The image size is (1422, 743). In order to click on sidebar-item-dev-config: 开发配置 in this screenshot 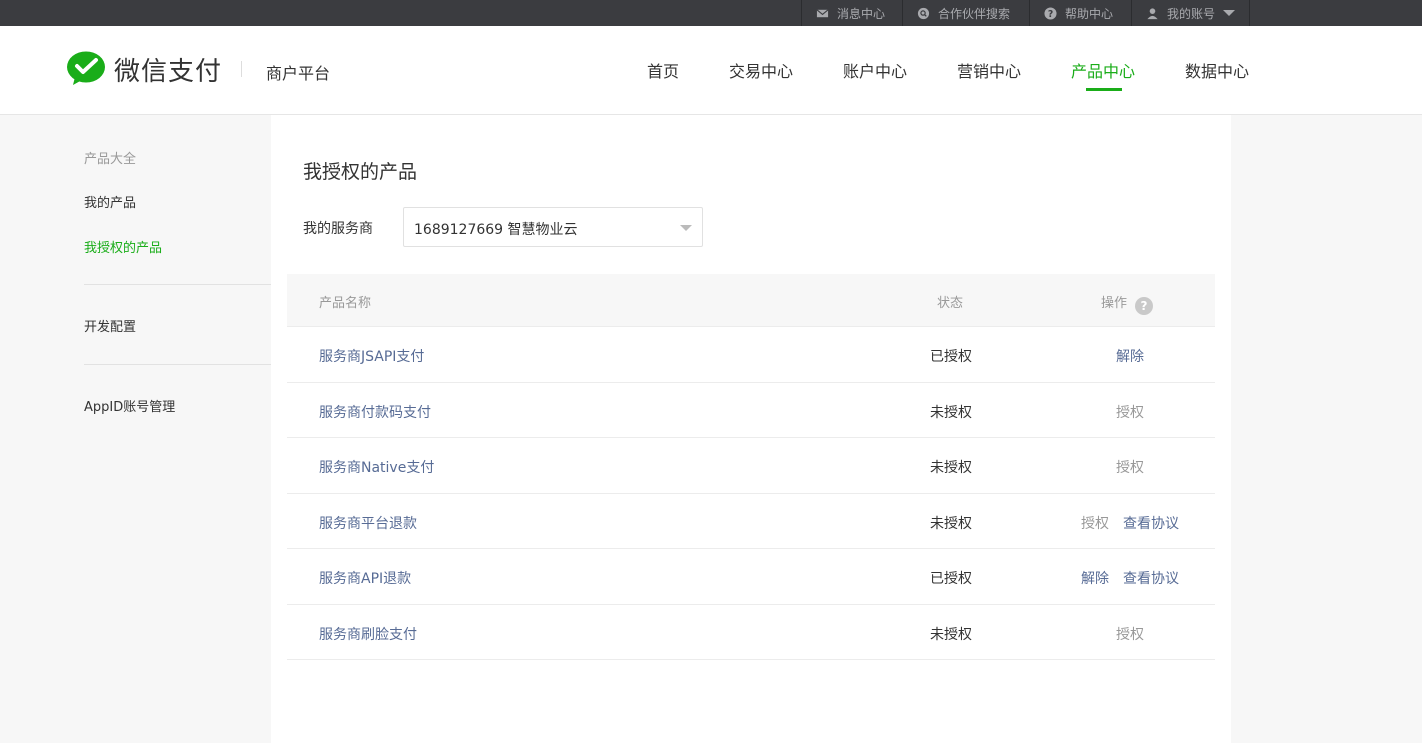, I will do `click(110, 325)`.